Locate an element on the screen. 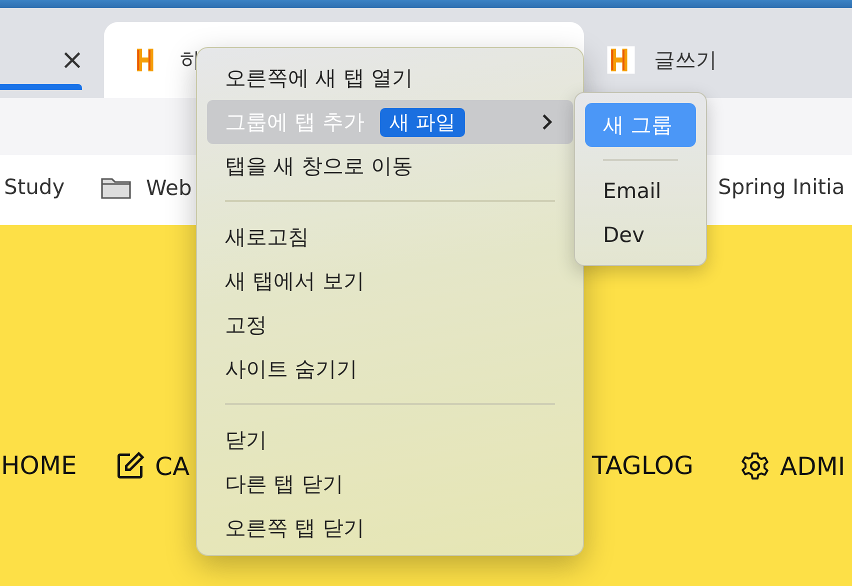 The image size is (852, 586). menu-item: Dev is located at coordinates (640, 235).